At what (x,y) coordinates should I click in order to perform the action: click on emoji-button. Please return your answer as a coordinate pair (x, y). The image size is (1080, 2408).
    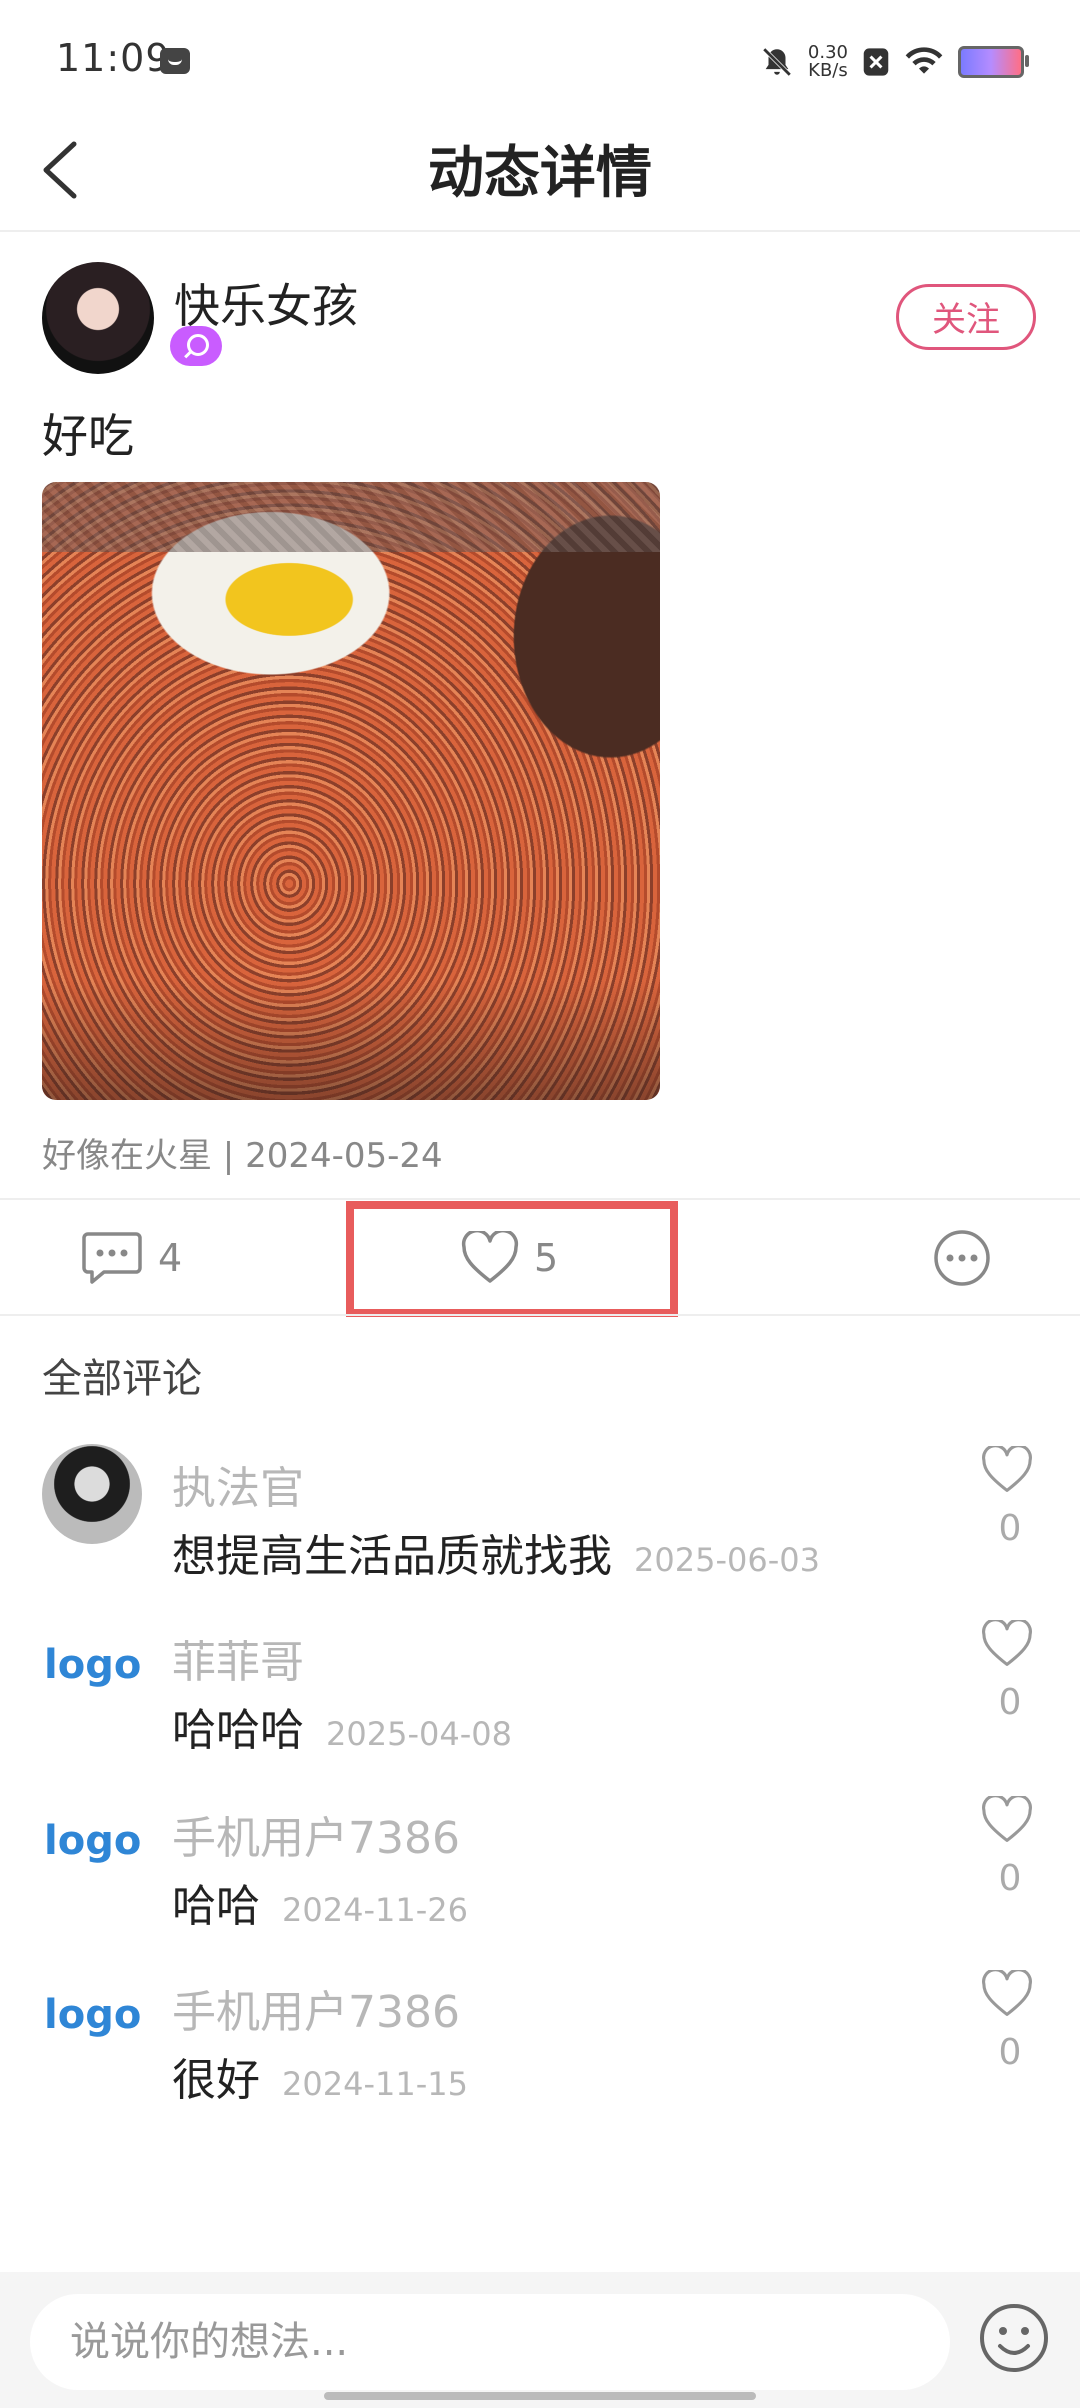
    Looking at the image, I should click on (1014, 2338).